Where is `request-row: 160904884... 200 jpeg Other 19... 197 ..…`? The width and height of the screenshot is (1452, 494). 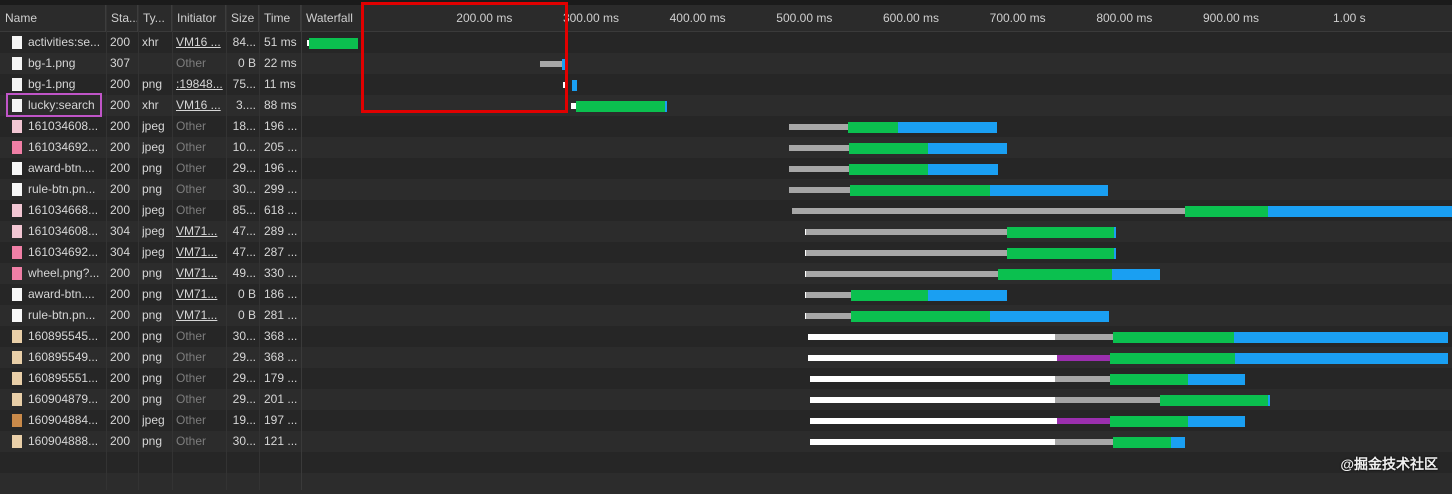 request-row: 160904884... 200 jpeg Other 19... 197 ..… is located at coordinates (726, 420).